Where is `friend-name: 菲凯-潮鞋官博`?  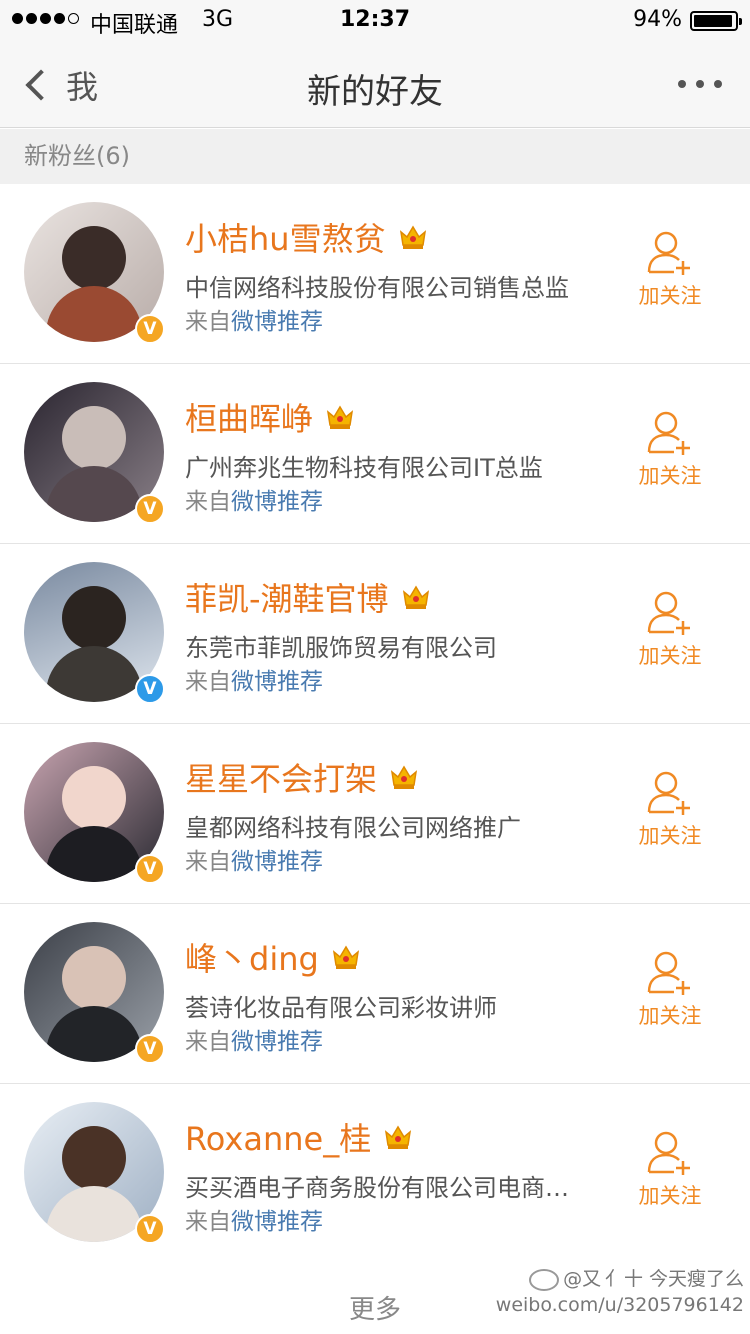 friend-name: 菲凯-潮鞋官博 is located at coordinates (287, 597).